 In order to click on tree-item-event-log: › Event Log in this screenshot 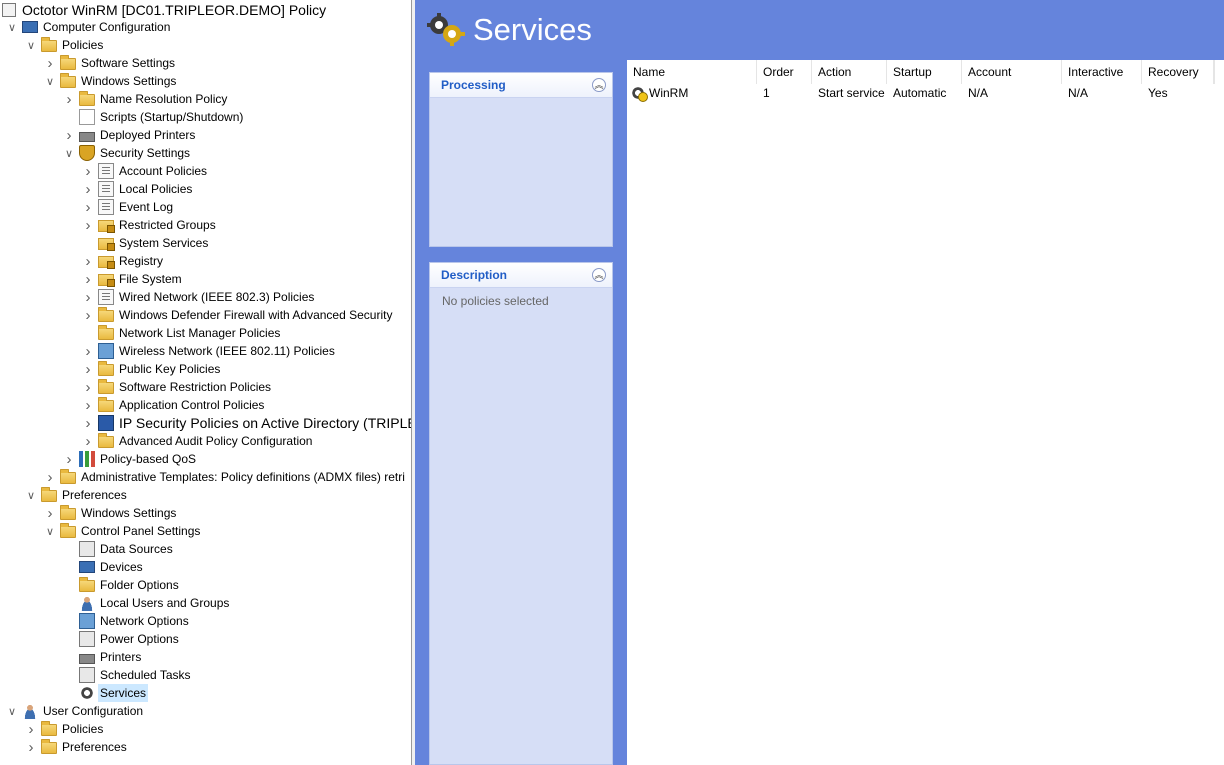, I will do `click(127, 207)`.